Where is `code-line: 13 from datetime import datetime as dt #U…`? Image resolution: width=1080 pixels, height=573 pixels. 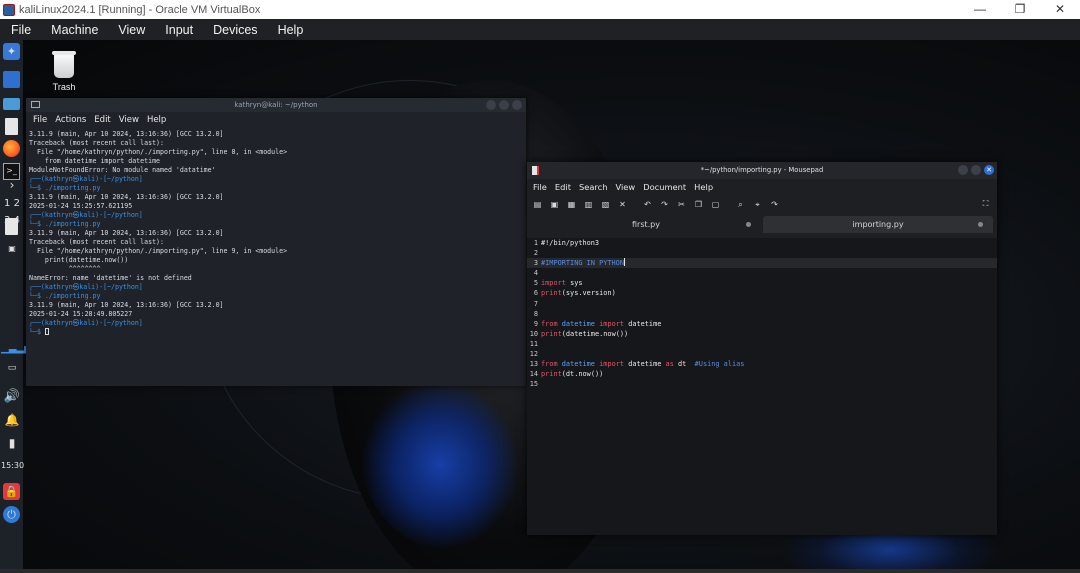 code-line: 13 from datetime import datetime as dt #U… is located at coordinates (762, 364).